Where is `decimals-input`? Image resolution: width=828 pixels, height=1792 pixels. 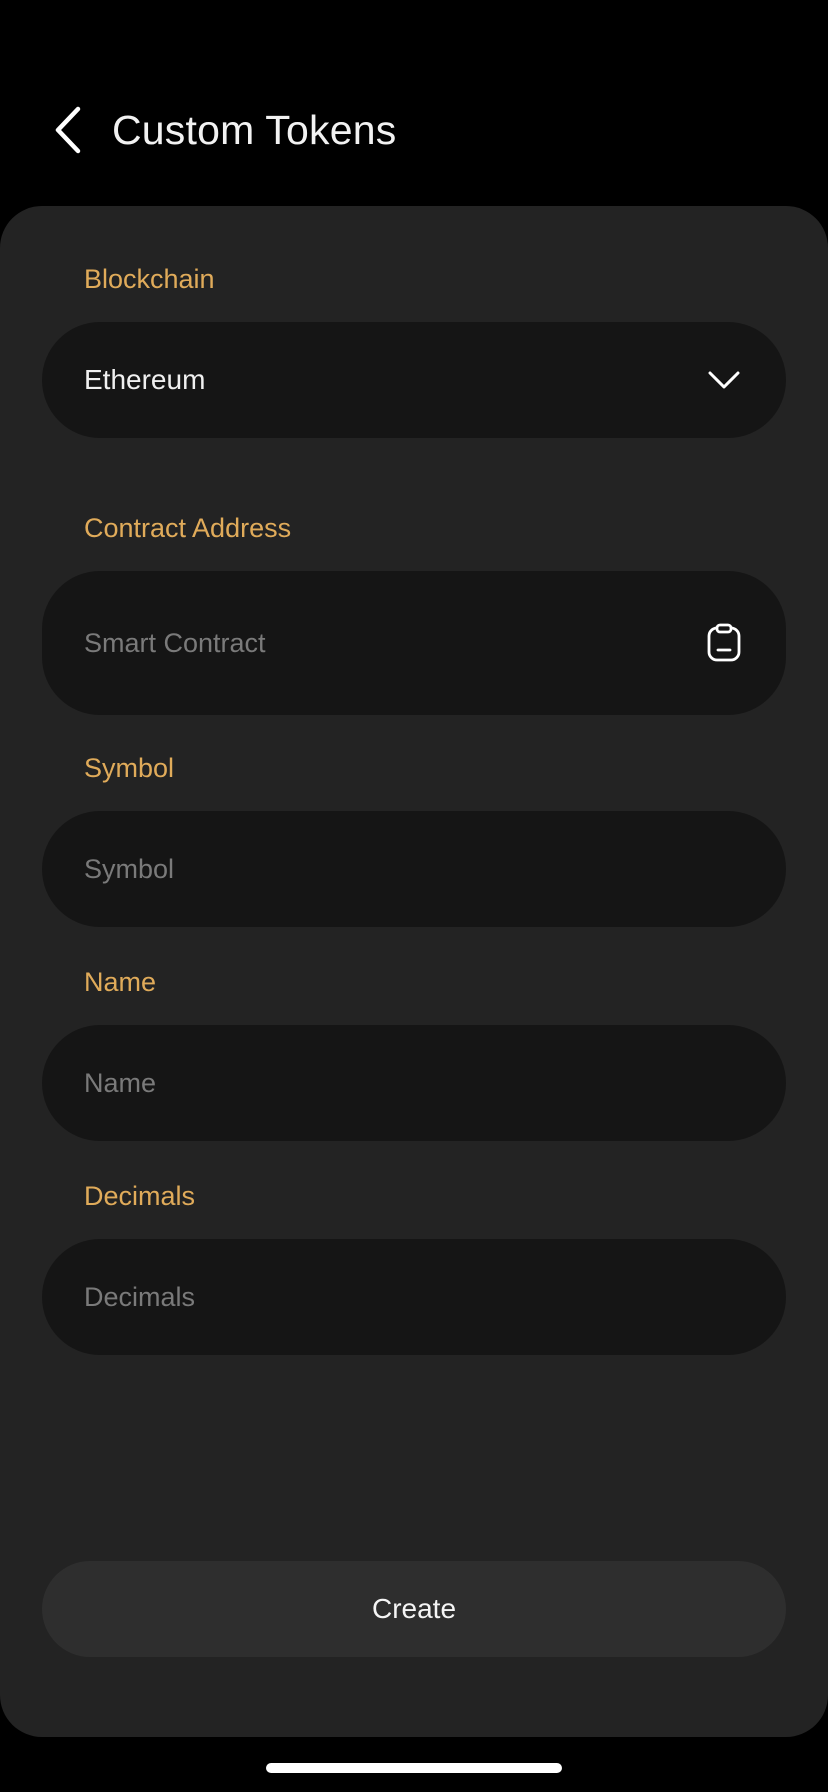
decimals-input is located at coordinates (415, 1297).